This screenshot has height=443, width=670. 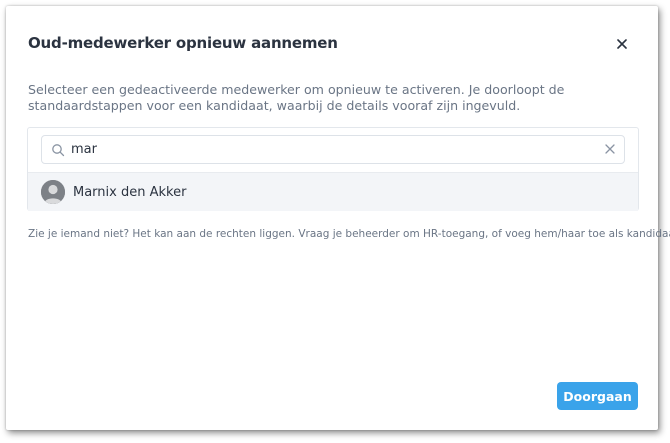 What do you see at coordinates (183, 43) in the screenshot?
I see `dialog-title: Oud-medewerker opnieuw aannemen` at bounding box center [183, 43].